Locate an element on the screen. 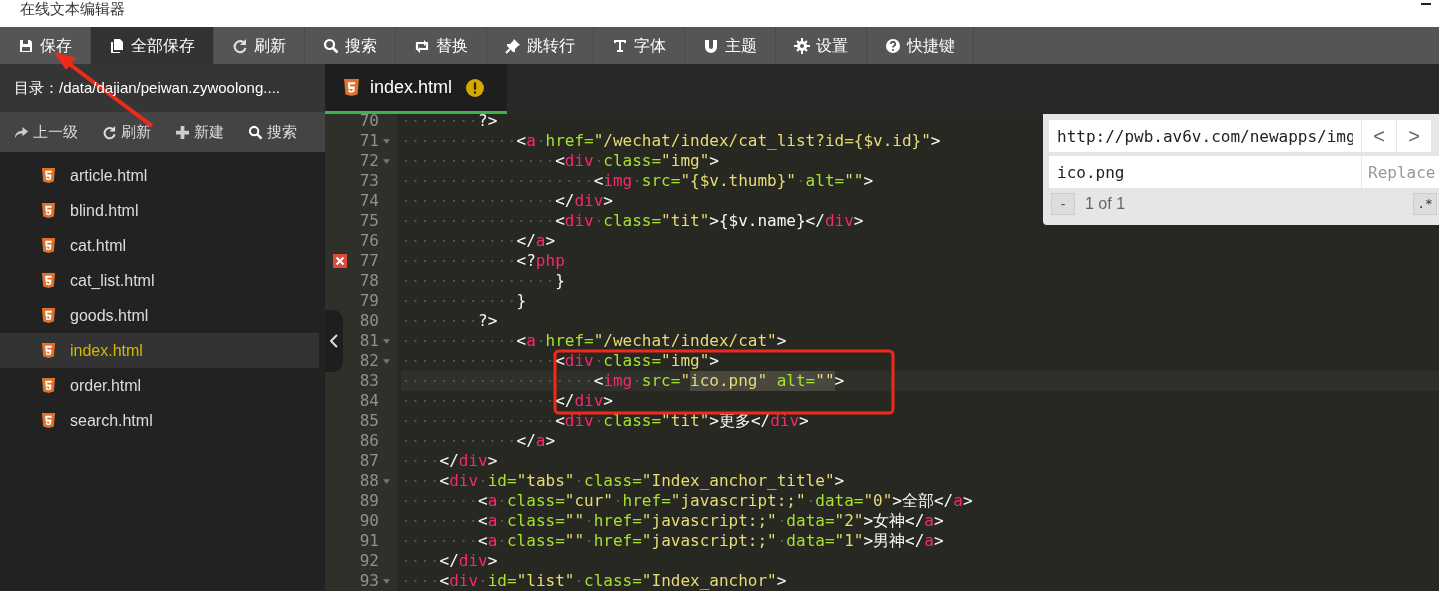  code-line: <div id="tabs" class="Index_anchor_title"> is located at coordinates (920, 481).